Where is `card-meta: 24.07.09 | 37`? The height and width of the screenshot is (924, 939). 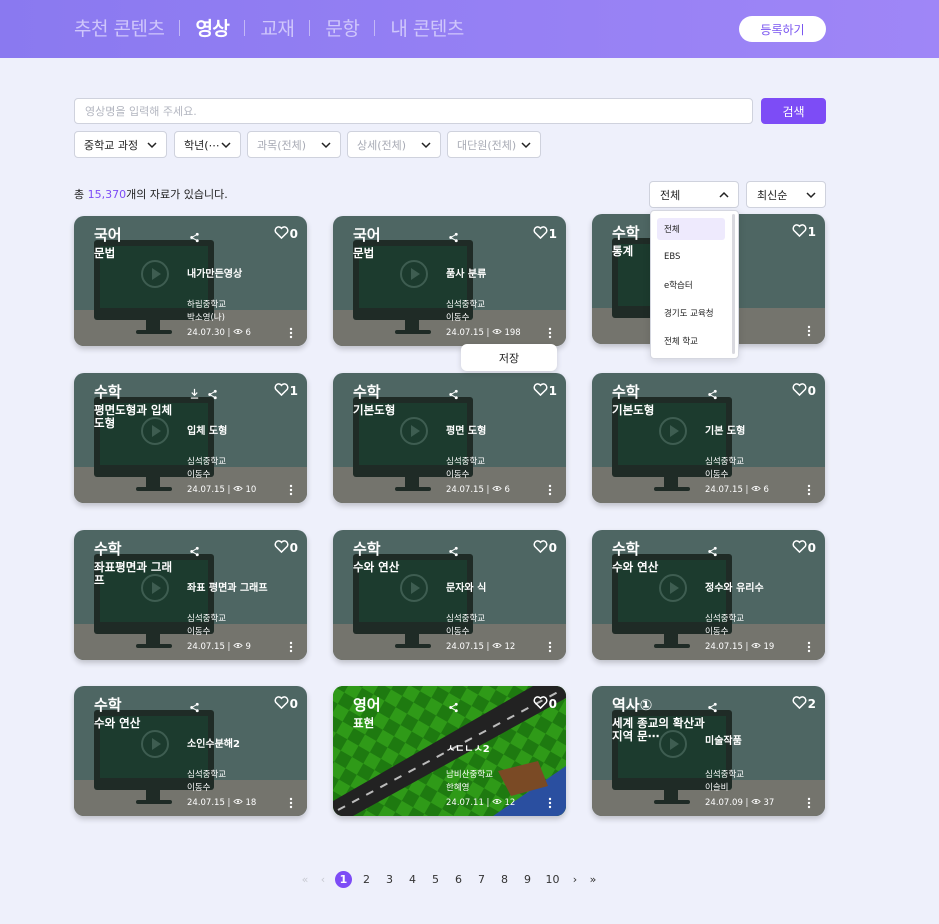 card-meta: 24.07.09 | 37 is located at coordinates (739, 803).